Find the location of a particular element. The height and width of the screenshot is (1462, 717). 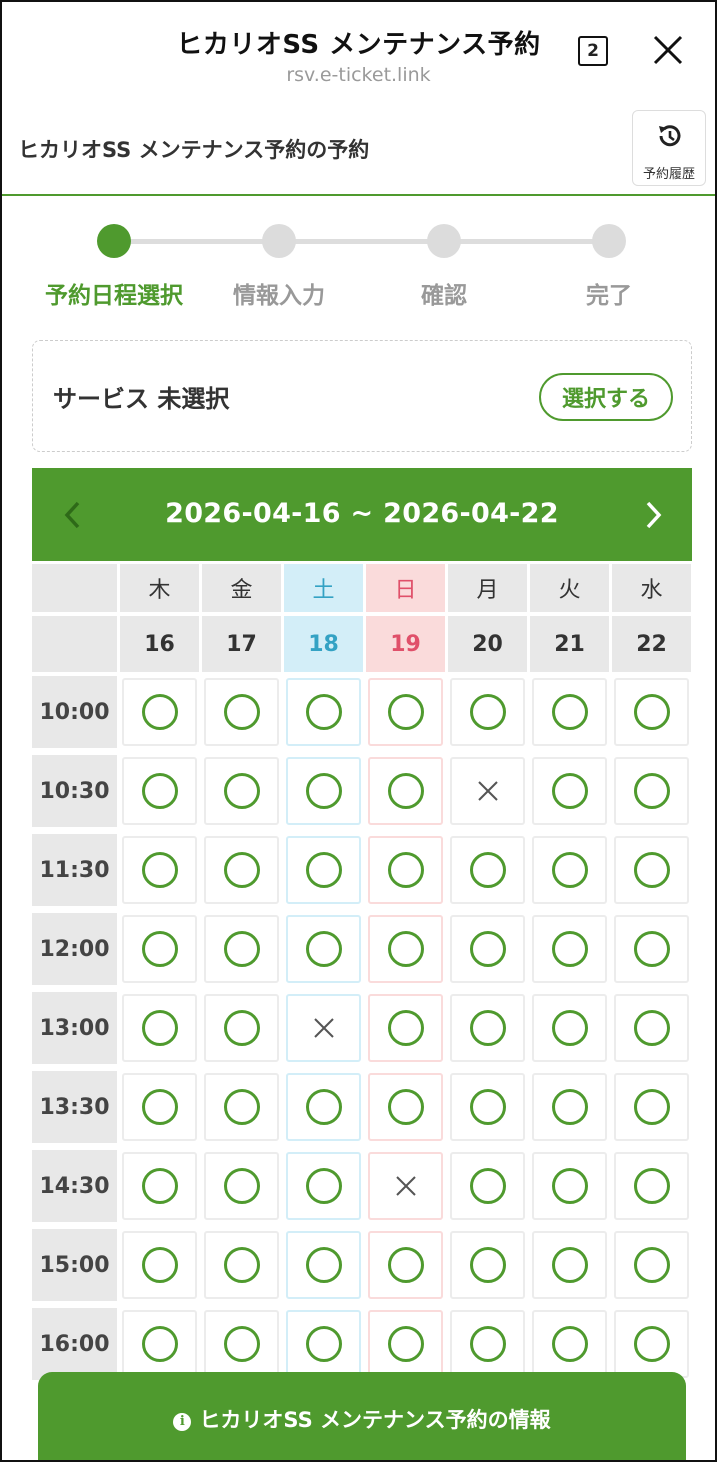

select-service-button: 選択する is located at coordinates (606, 397).